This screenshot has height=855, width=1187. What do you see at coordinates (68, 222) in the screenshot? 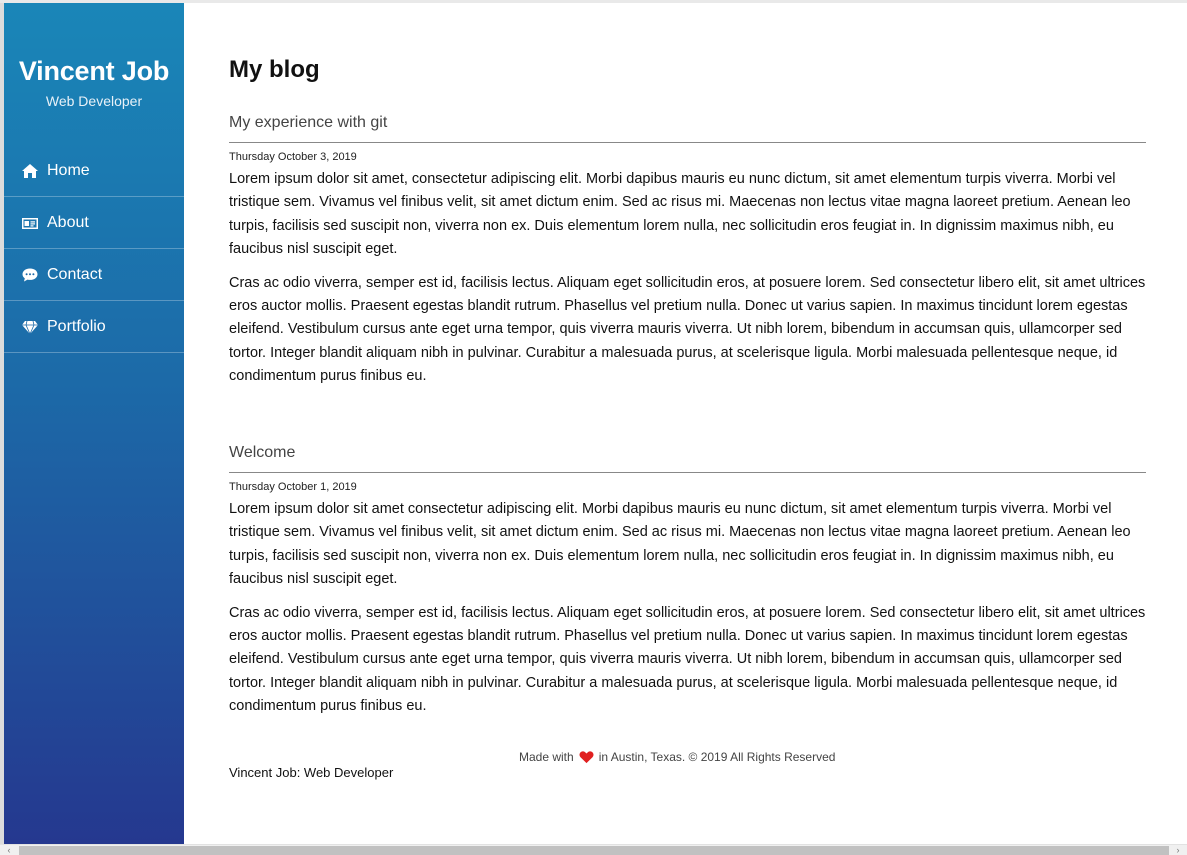
I see `sidebar-item-label: About` at bounding box center [68, 222].